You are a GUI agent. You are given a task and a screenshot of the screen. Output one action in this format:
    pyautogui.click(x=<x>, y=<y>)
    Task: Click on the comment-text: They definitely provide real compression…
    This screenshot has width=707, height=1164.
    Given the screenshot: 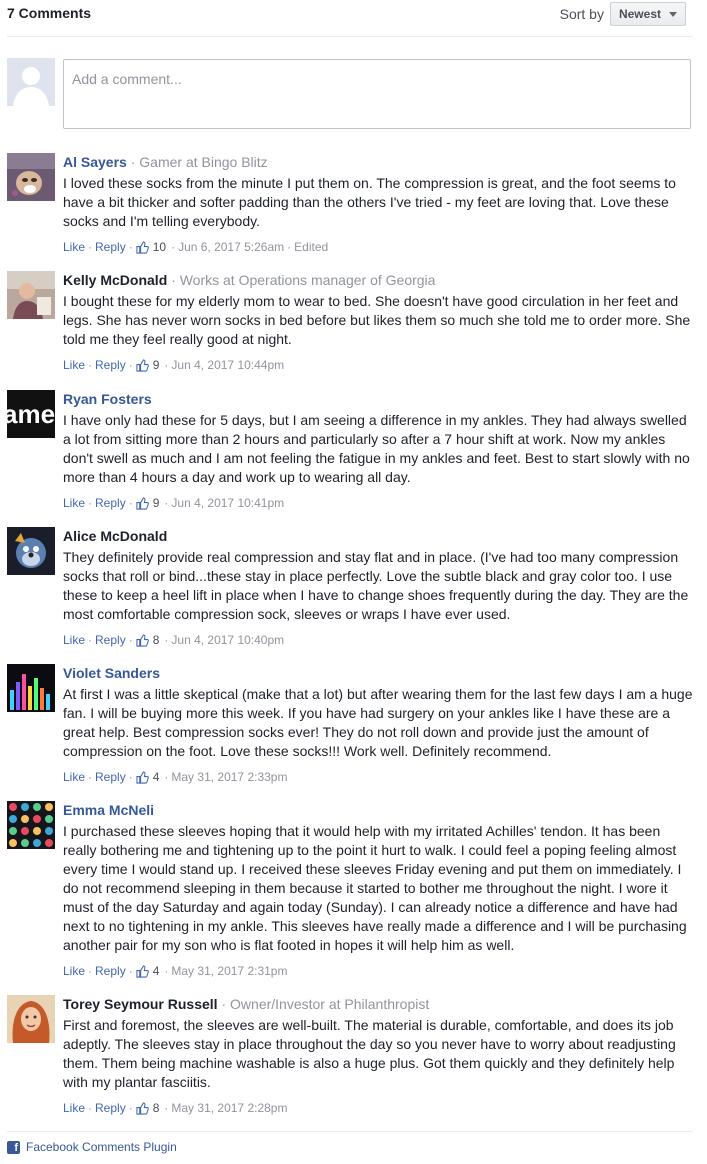 What is the action you would take?
    pyautogui.click(x=376, y=585)
    